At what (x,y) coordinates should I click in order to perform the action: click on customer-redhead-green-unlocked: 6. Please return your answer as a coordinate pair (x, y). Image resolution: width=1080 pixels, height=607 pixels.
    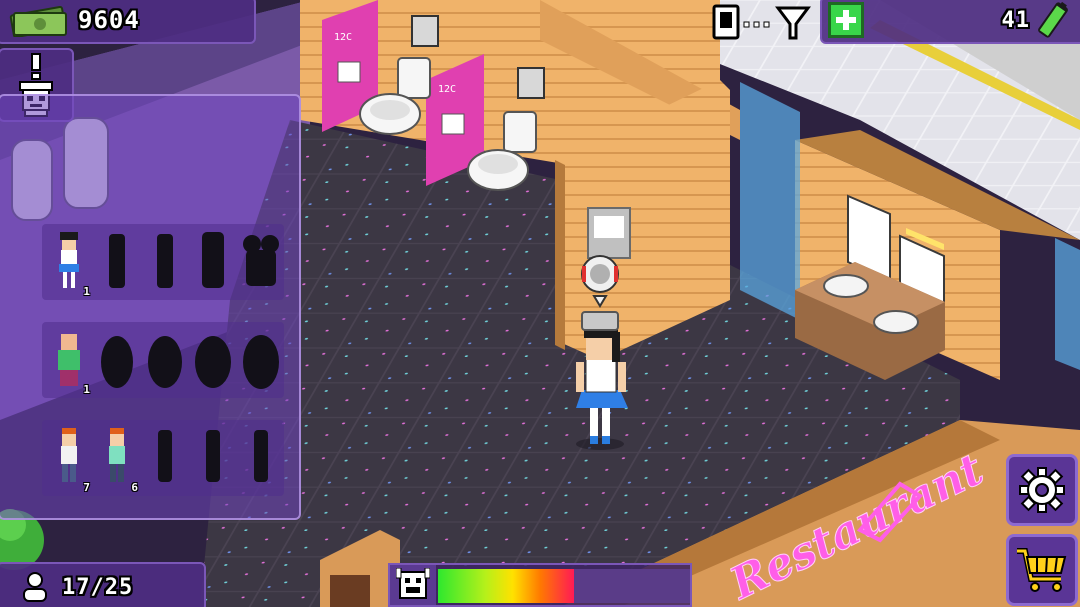
    Looking at the image, I should click on (117, 458).